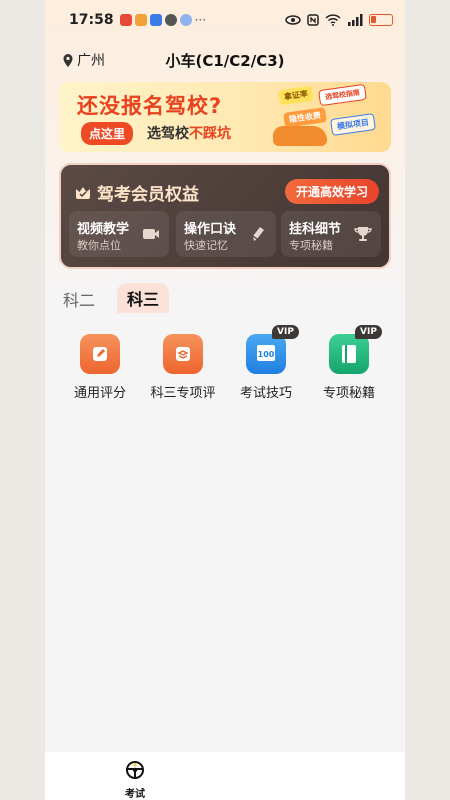 This screenshot has width=450, height=800. I want to click on subject-tabs: 科二 科三, so click(159, 298).